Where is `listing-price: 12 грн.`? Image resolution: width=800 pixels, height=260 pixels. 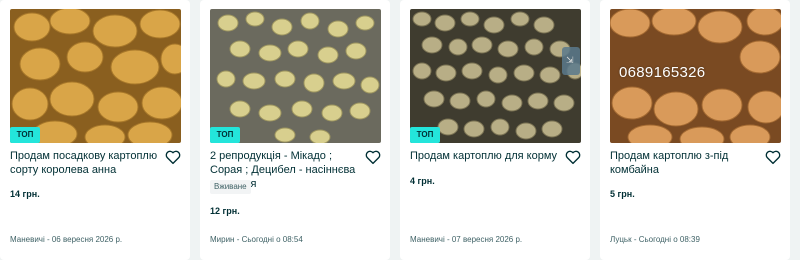
listing-price: 12 грн. is located at coordinates (225, 211).